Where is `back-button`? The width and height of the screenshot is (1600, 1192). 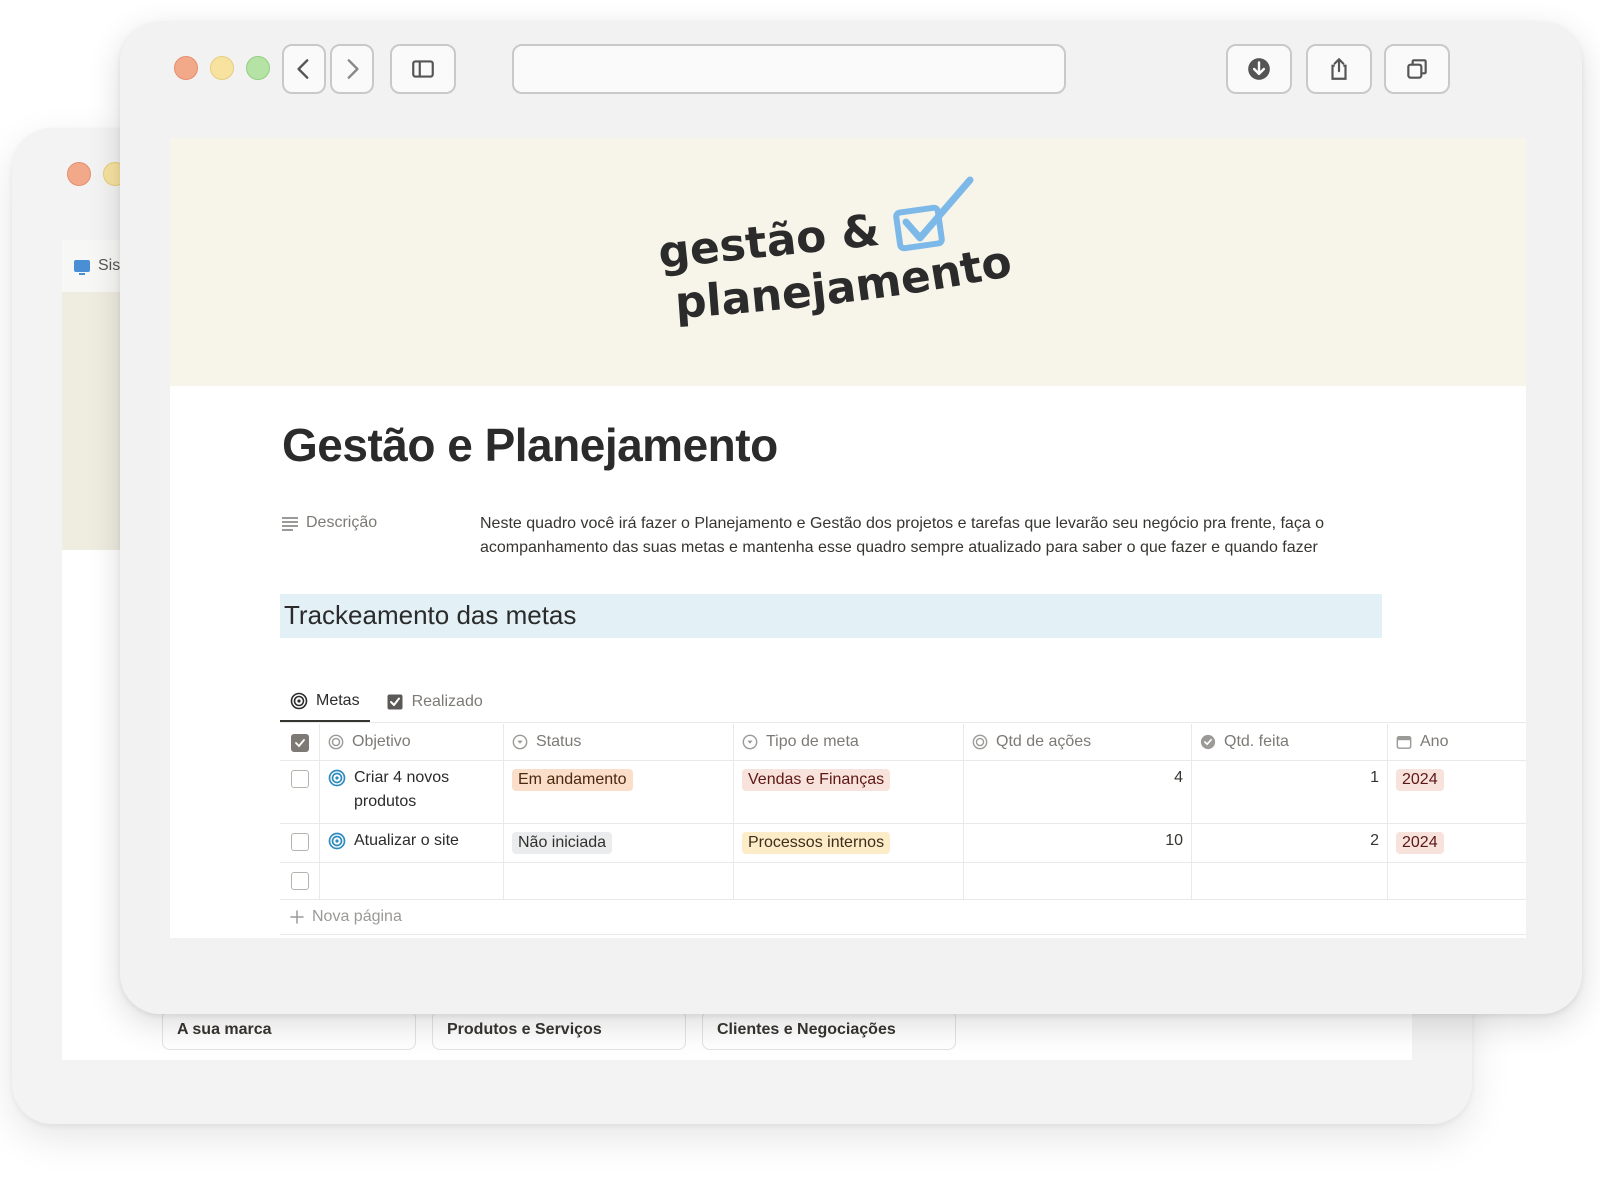 back-button is located at coordinates (304, 69).